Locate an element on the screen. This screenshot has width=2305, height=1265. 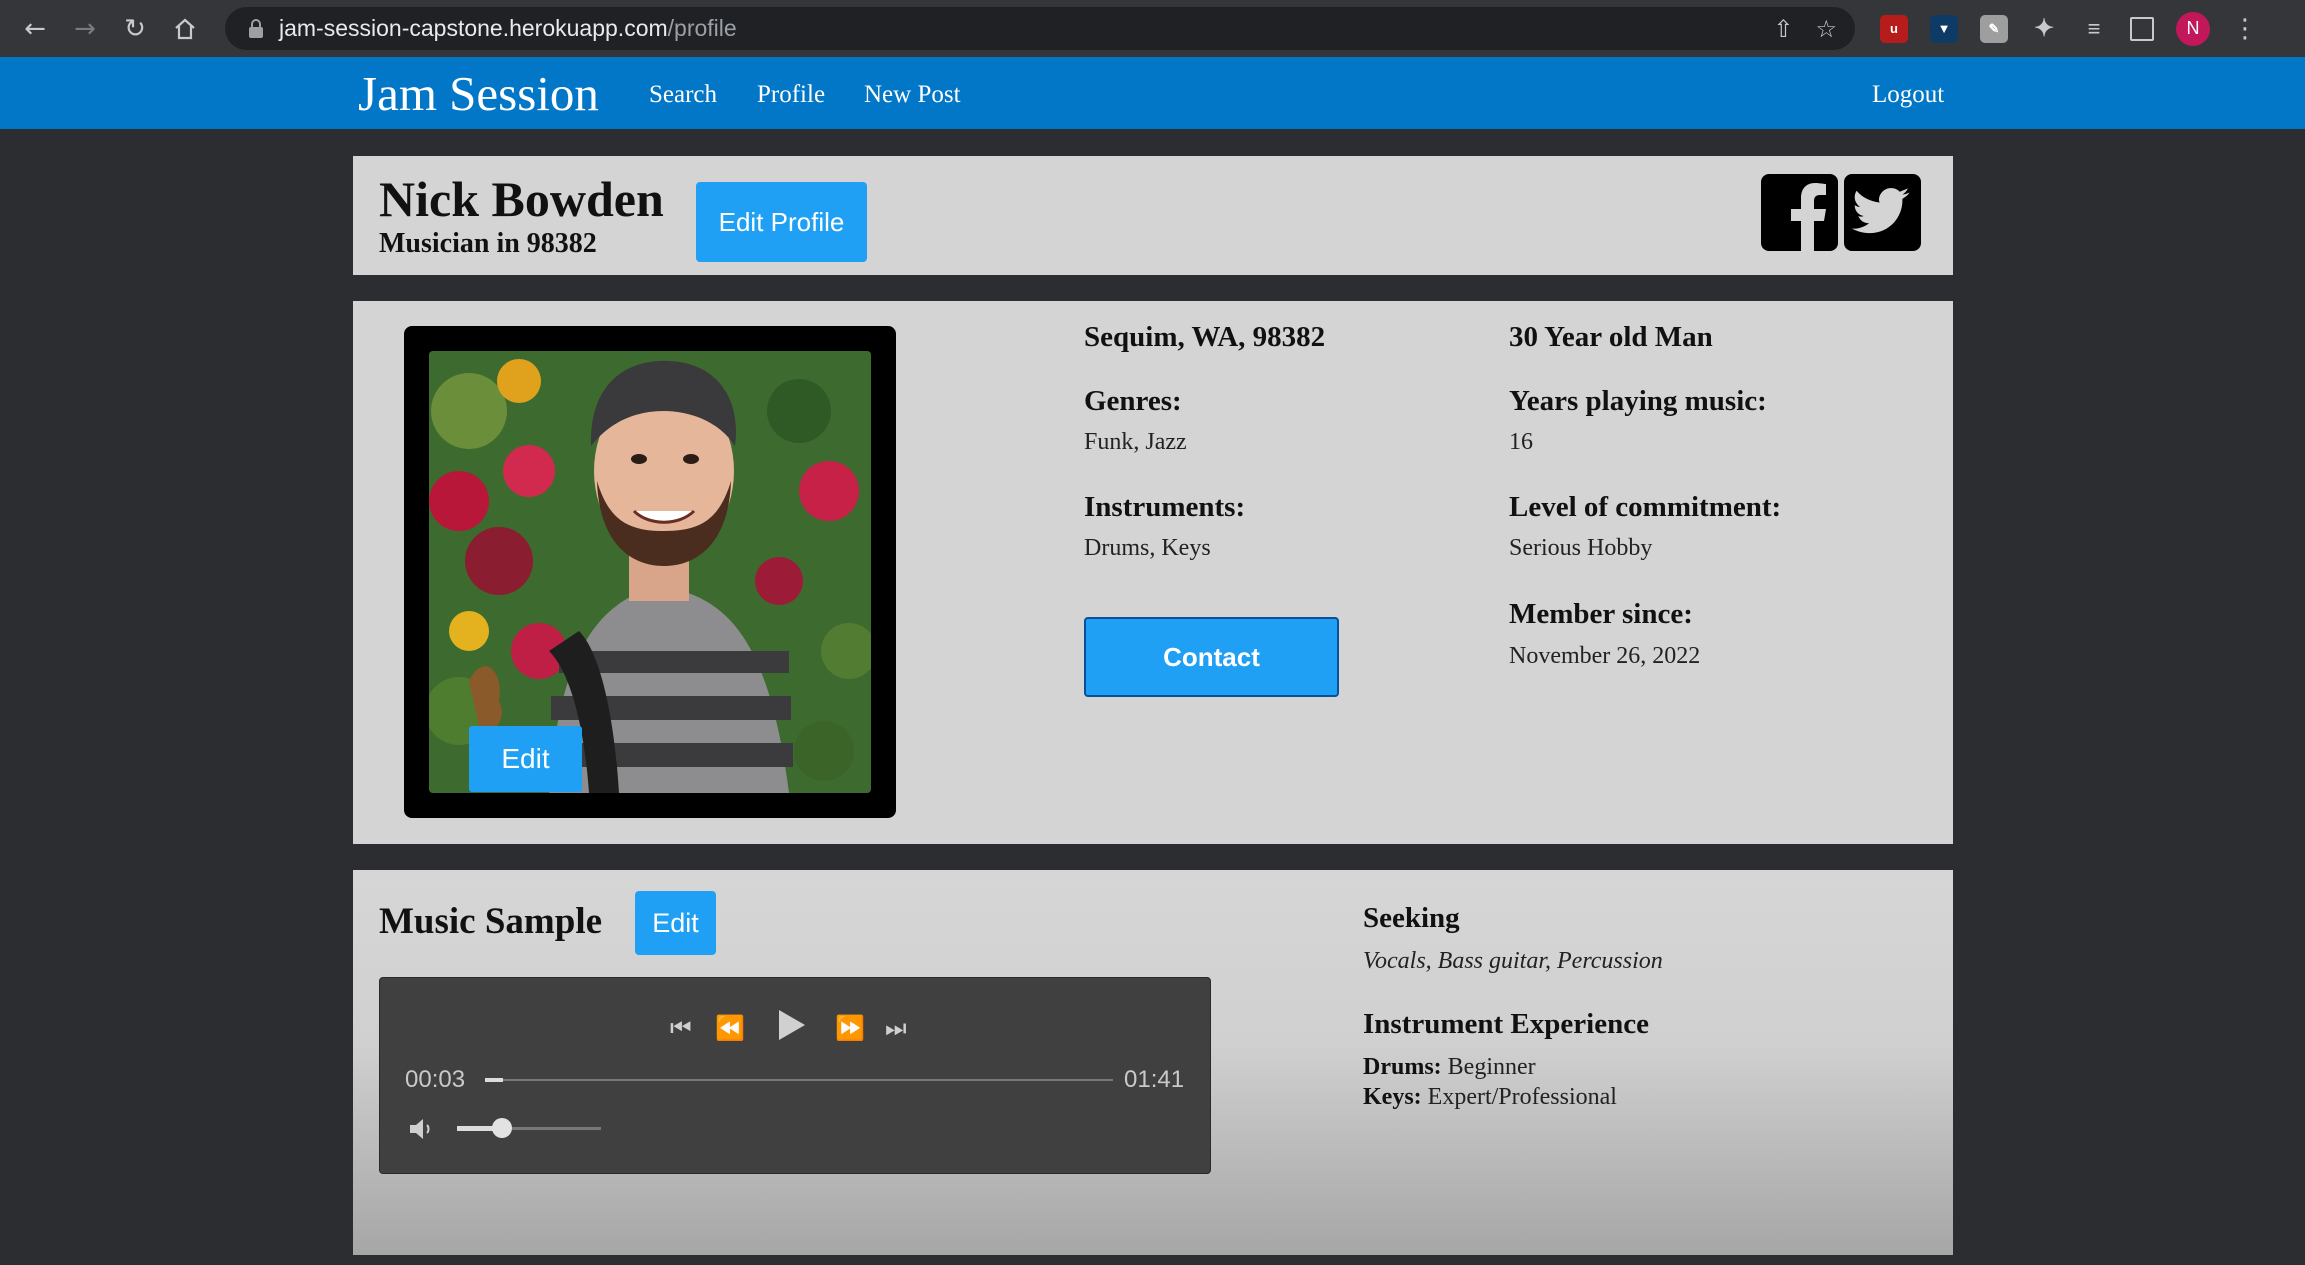
extension-icon: ✎ is located at coordinates (1994, 28).